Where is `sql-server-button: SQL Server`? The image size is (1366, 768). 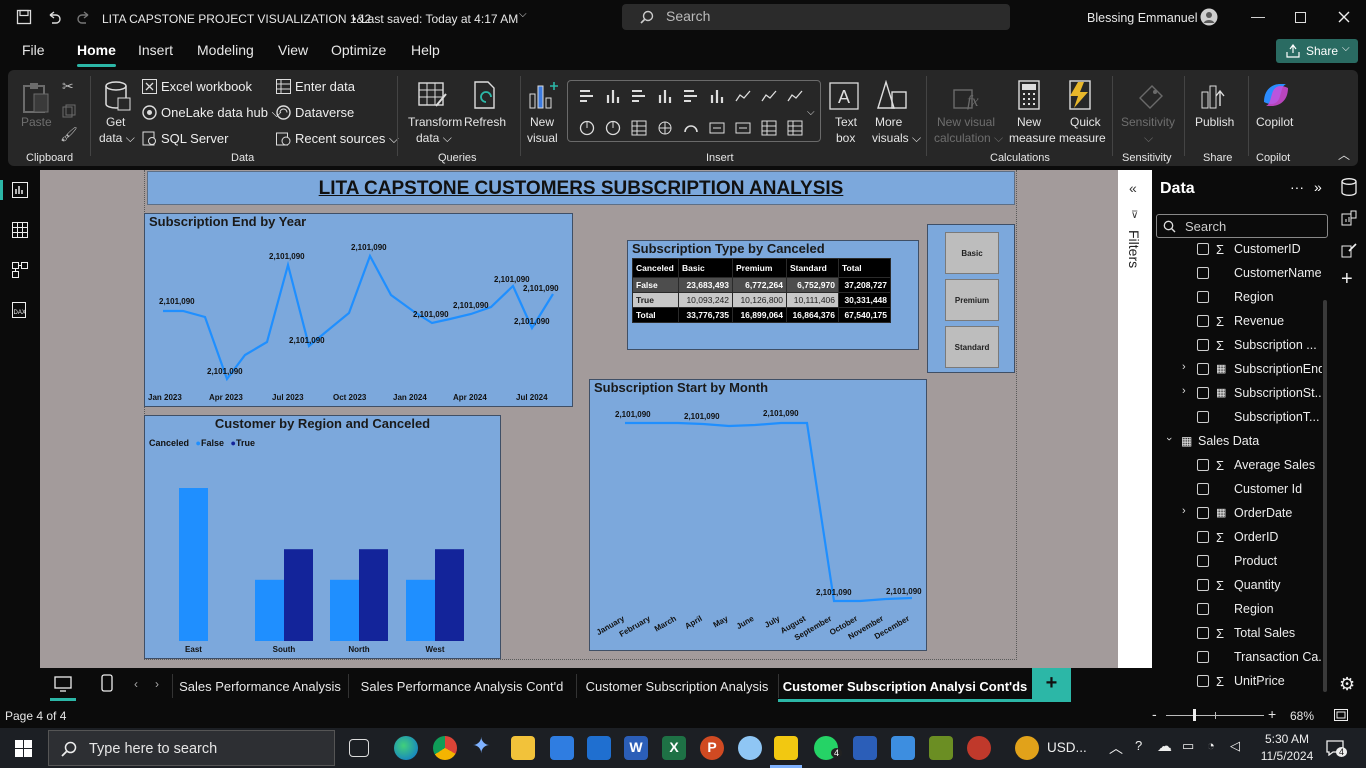 sql-server-button: SQL Server is located at coordinates (194, 138).